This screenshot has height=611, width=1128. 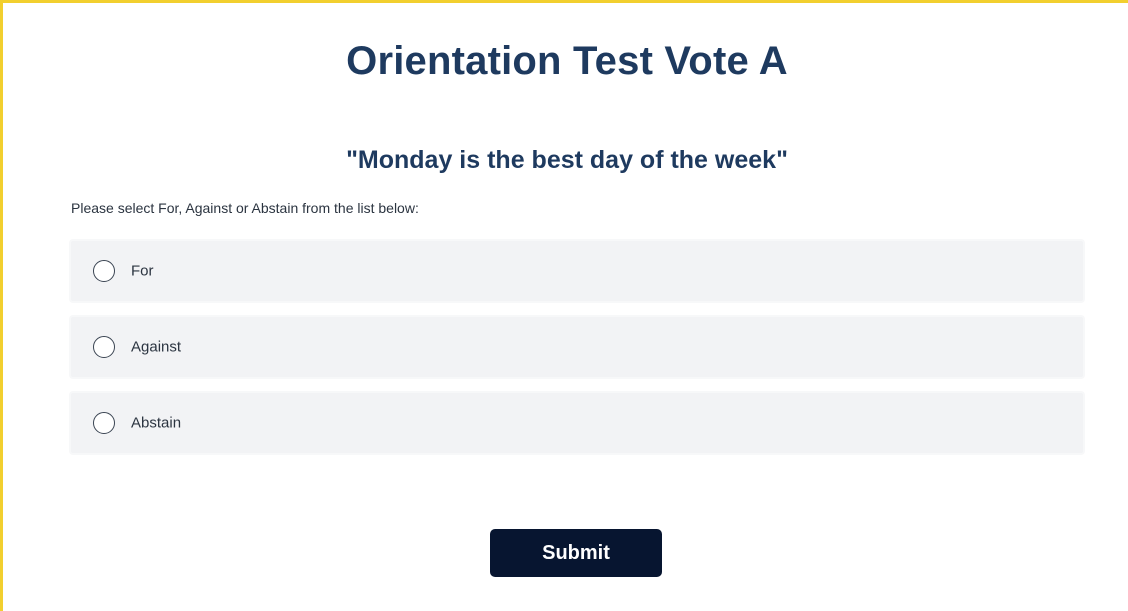 What do you see at coordinates (567, 61) in the screenshot?
I see `page-title: Orientation Test Vote A` at bounding box center [567, 61].